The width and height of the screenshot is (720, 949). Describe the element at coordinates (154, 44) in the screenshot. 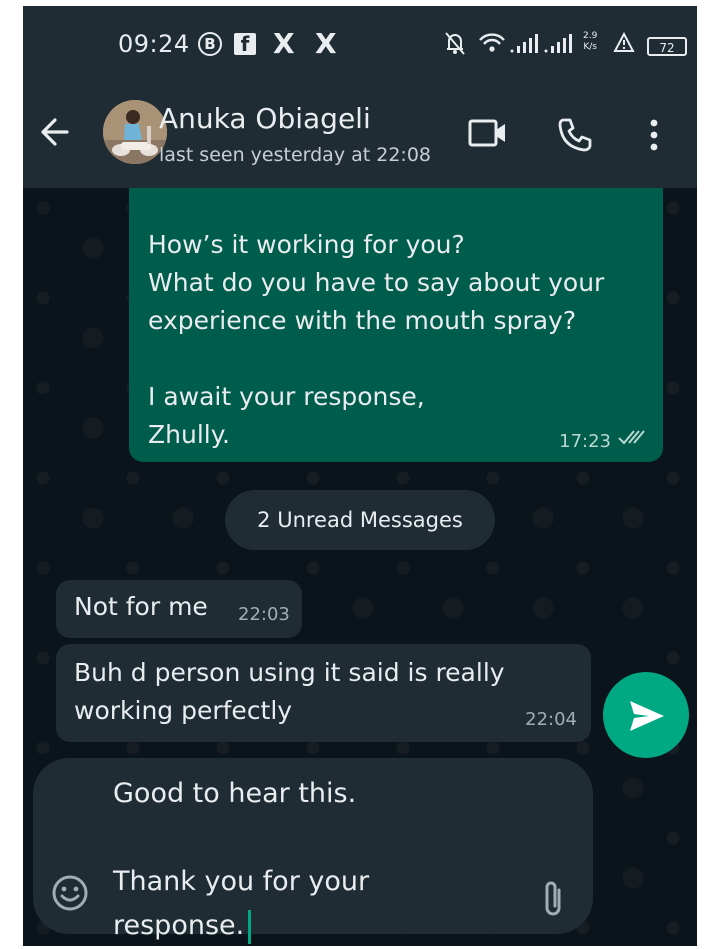

I see `status-time: 09:24` at that location.